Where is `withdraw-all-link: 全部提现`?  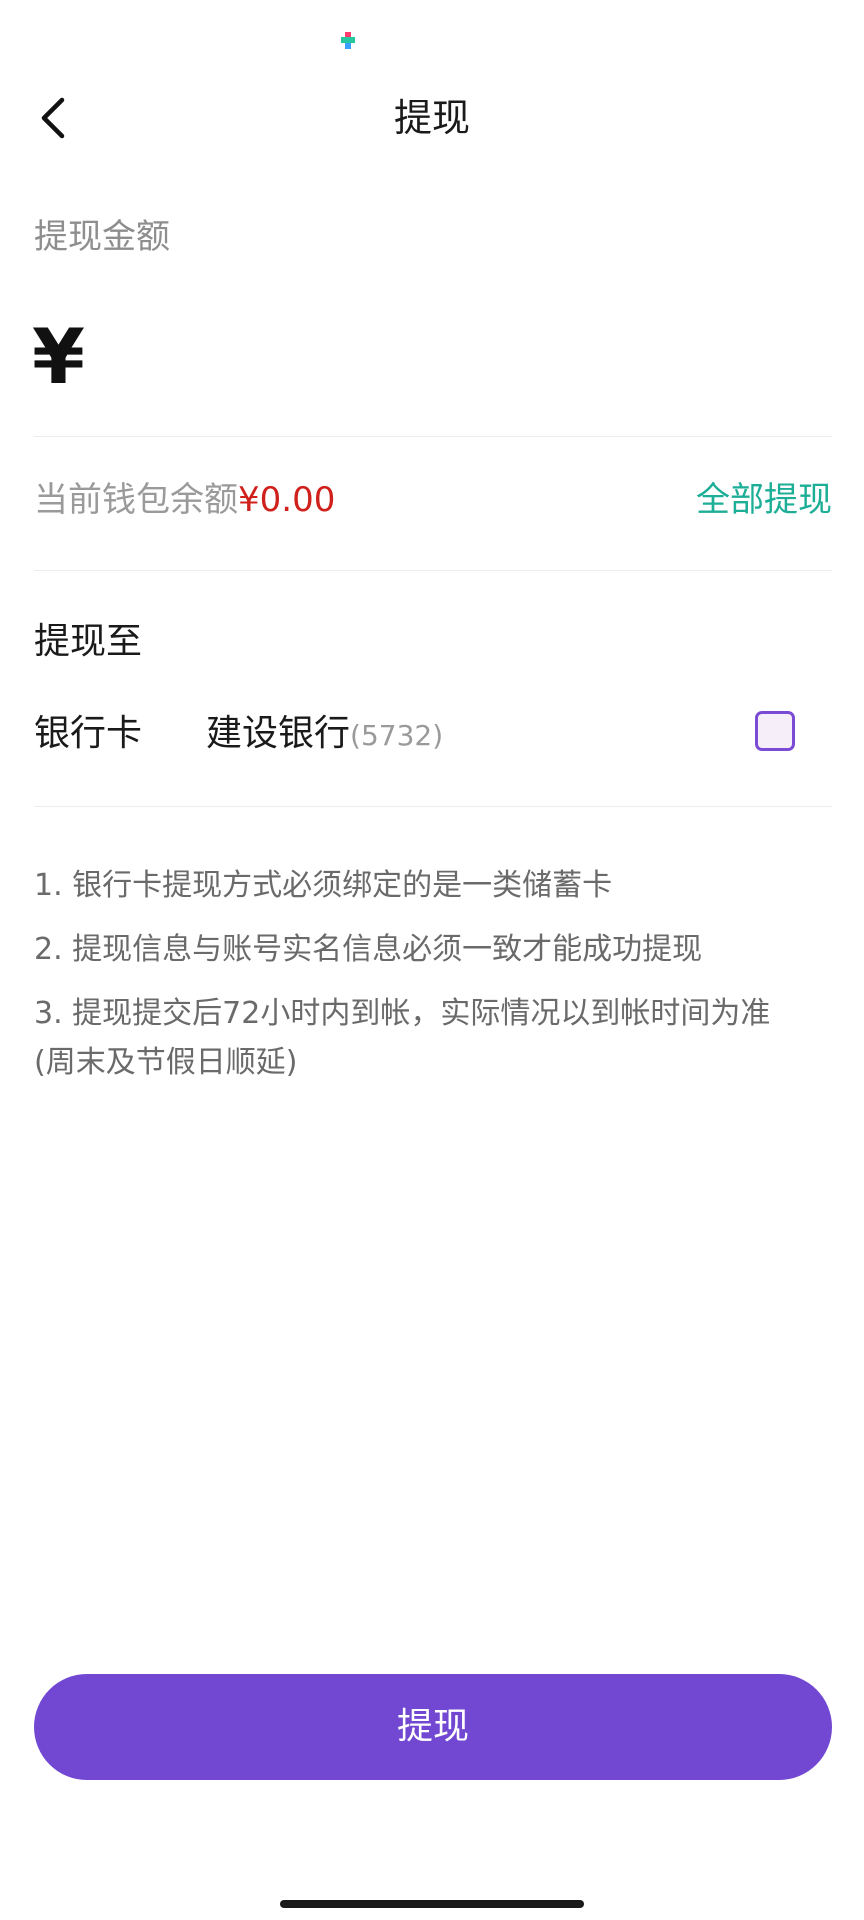
withdraw-all-link: 全部提现 is located at coordinates (764, 500).